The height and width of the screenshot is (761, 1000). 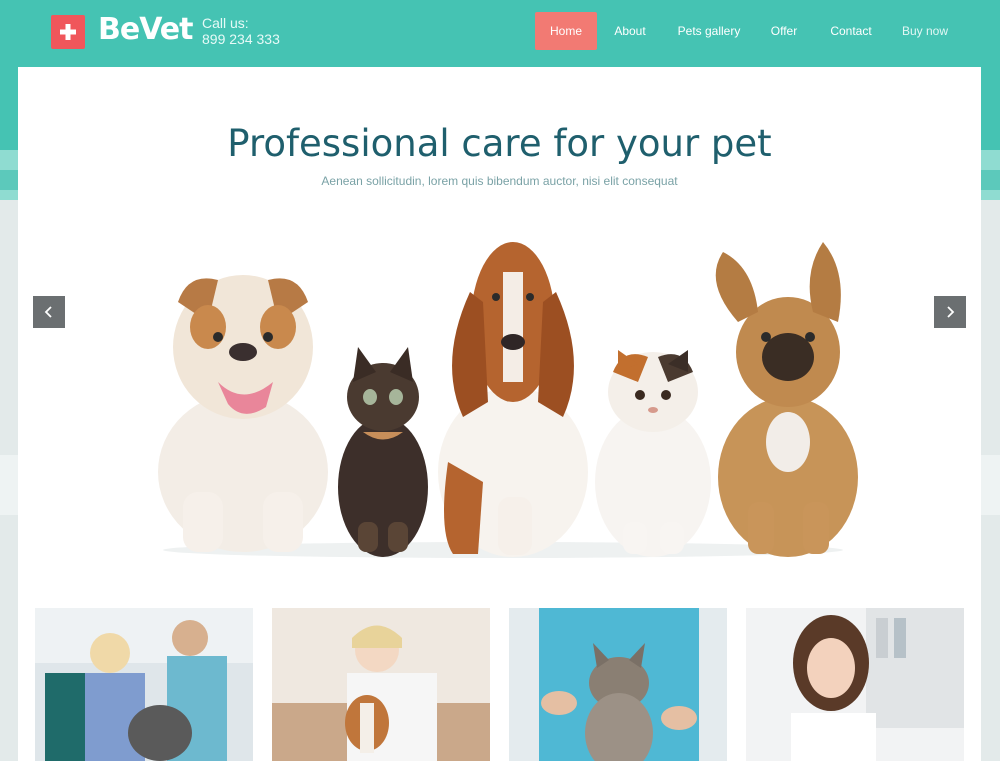 I want to click on slider-next-button, so click(x=950, y=312).